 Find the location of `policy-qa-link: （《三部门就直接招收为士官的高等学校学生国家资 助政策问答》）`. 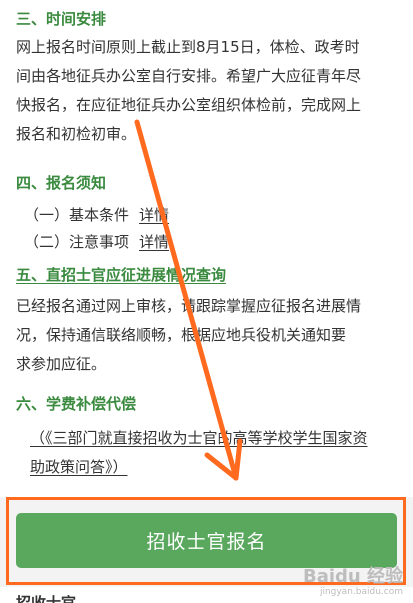

policy-qa-link: （《三部门就直接招收为士官的高等学校学生国家资 助政策问答》） is located at coordinates (217, 453).